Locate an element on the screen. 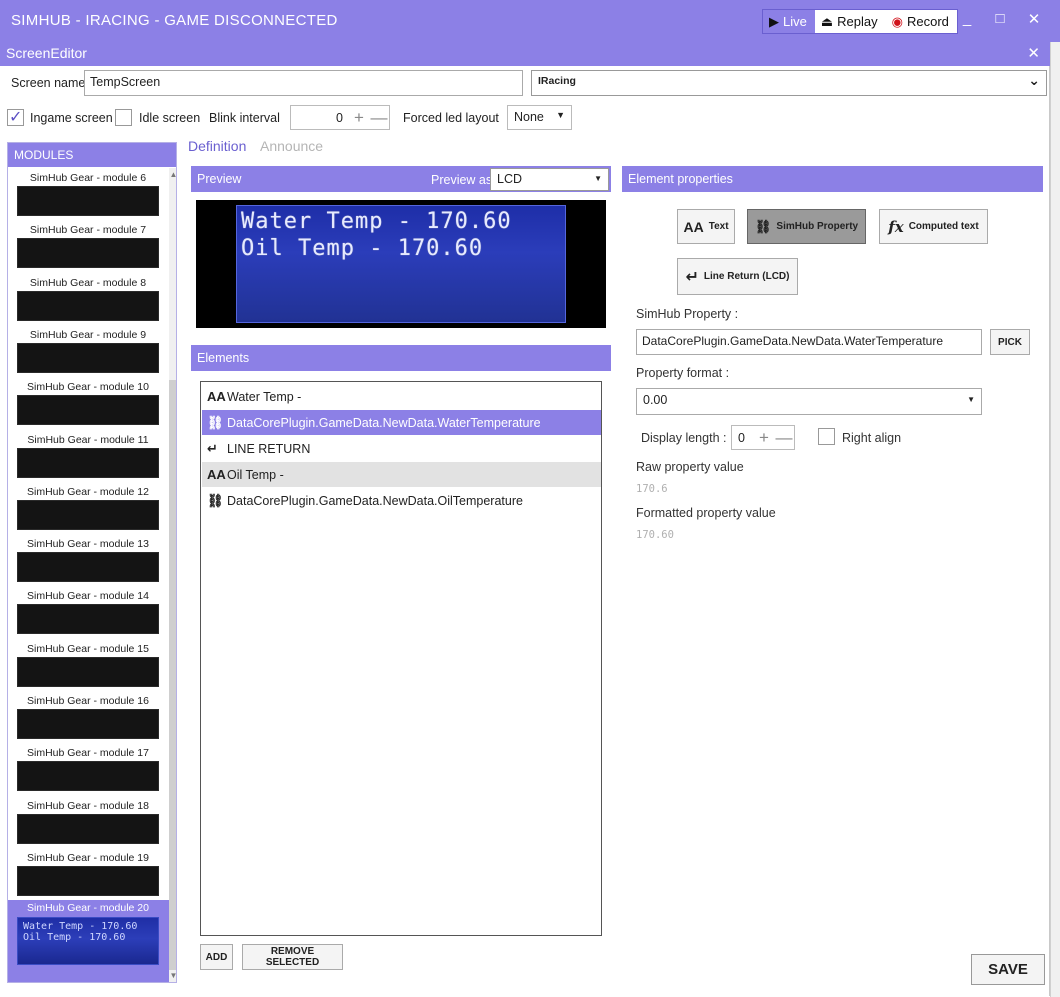 The width and height of the screenshot is (1060, 997). add-button: ADD is located at coordinates (216, 957).